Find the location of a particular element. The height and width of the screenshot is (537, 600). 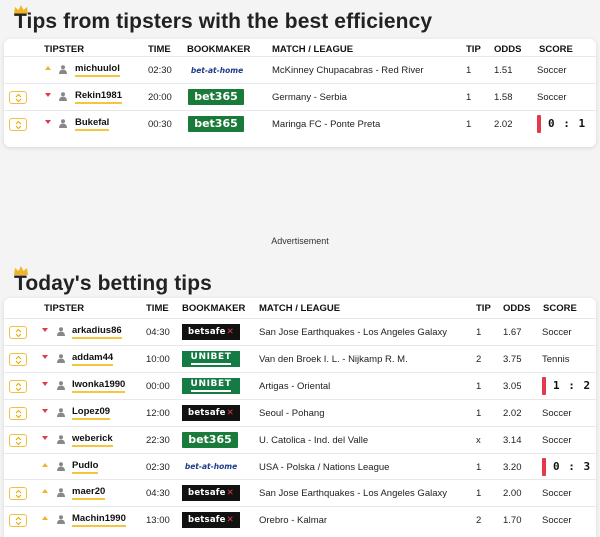

match-time: 04:30 is located at coordinates (158, 332).